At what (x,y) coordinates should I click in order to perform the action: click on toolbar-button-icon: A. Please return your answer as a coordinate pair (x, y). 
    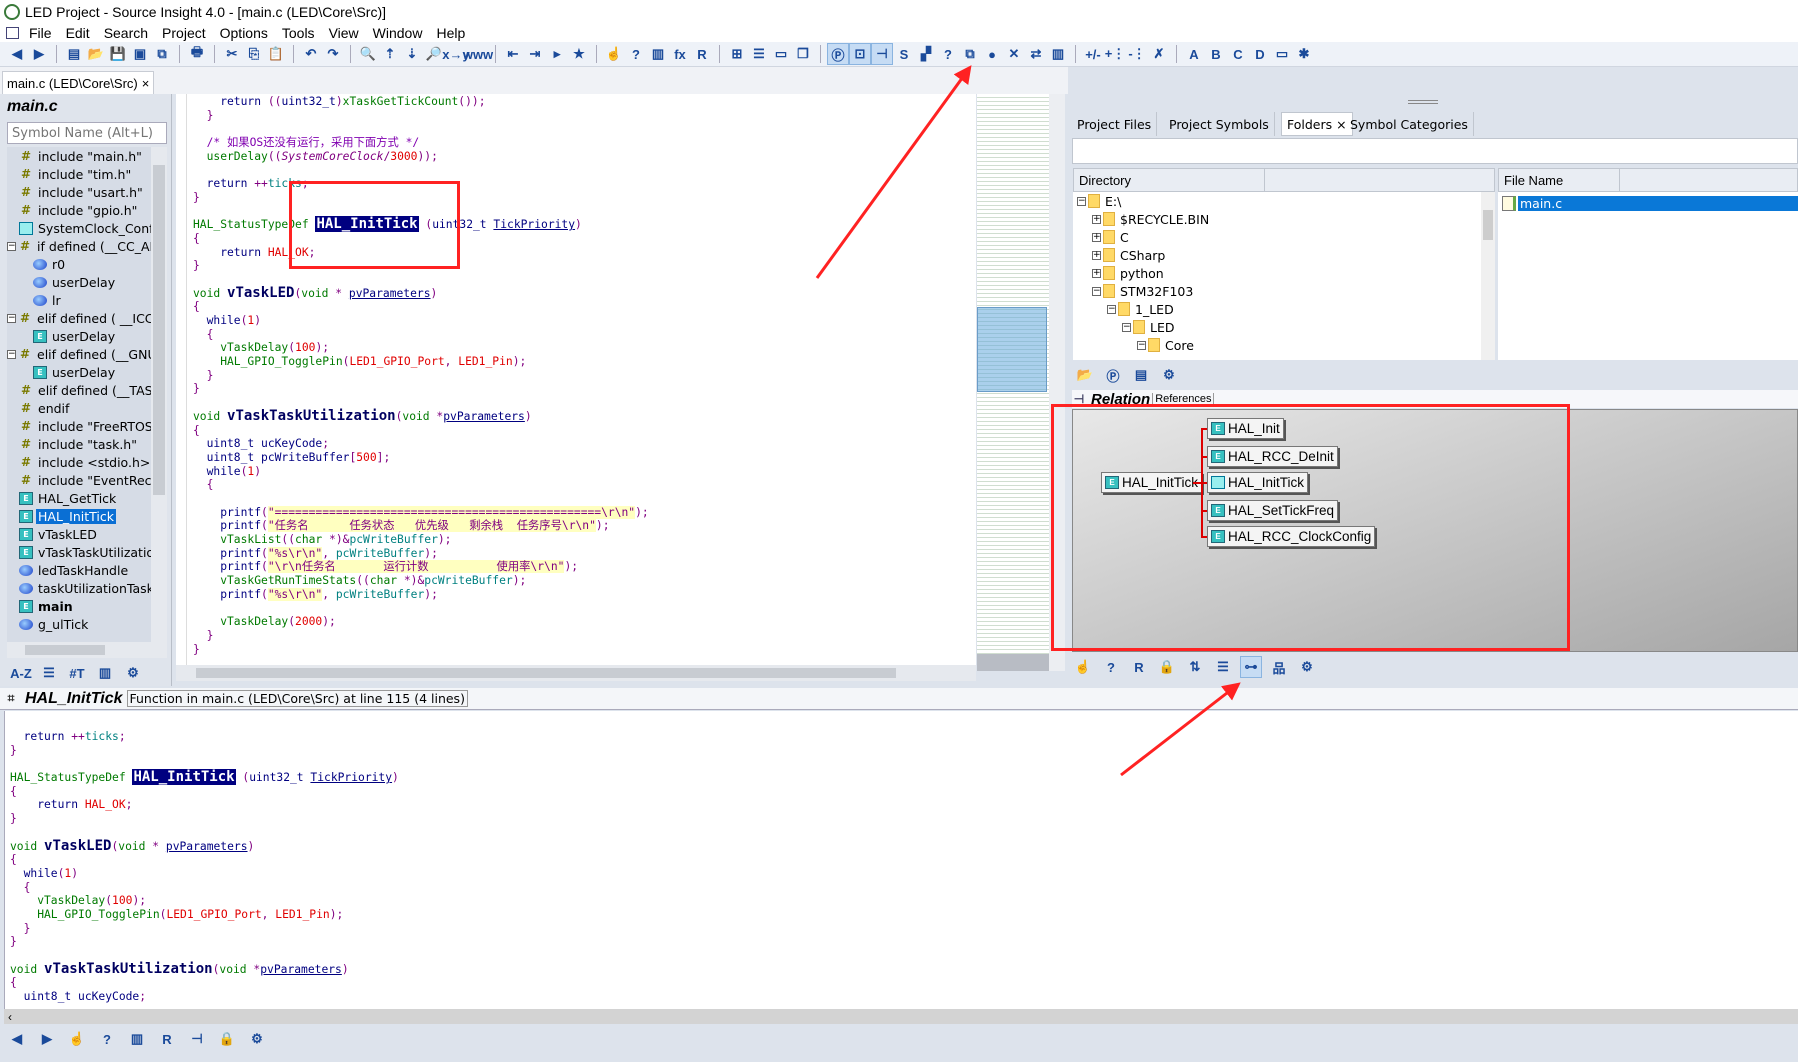
    Looking at the image, I should click on (1194, 54).